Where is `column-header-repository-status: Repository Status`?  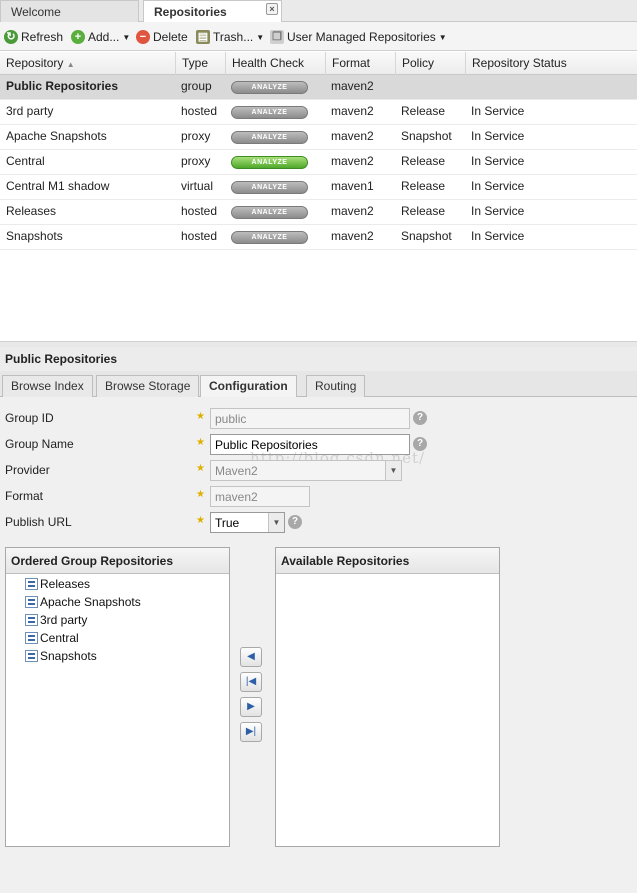 column-header-repository-status: Repository Status is located at coordinates (551, 63).